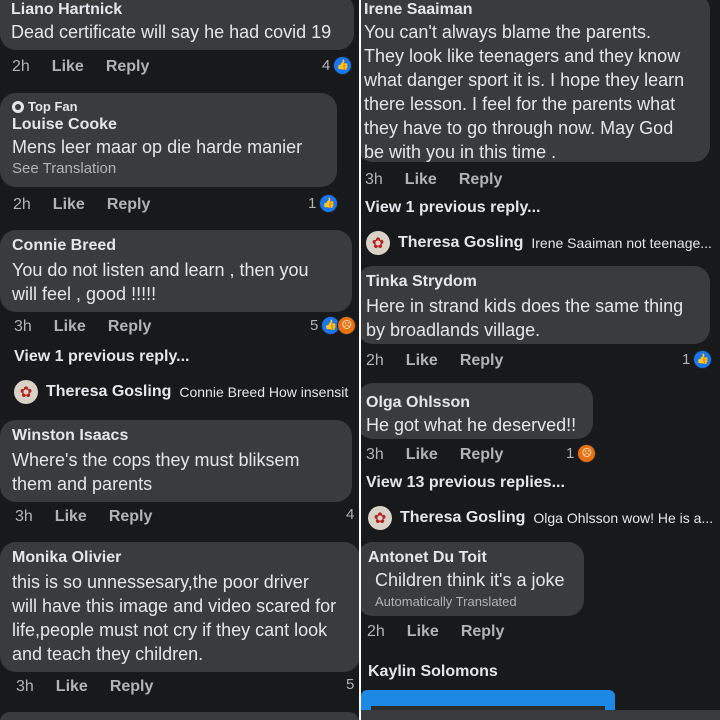 The image size is (720, 720). I want to click on comment-text: be with you in this time ., so click(460, 152).